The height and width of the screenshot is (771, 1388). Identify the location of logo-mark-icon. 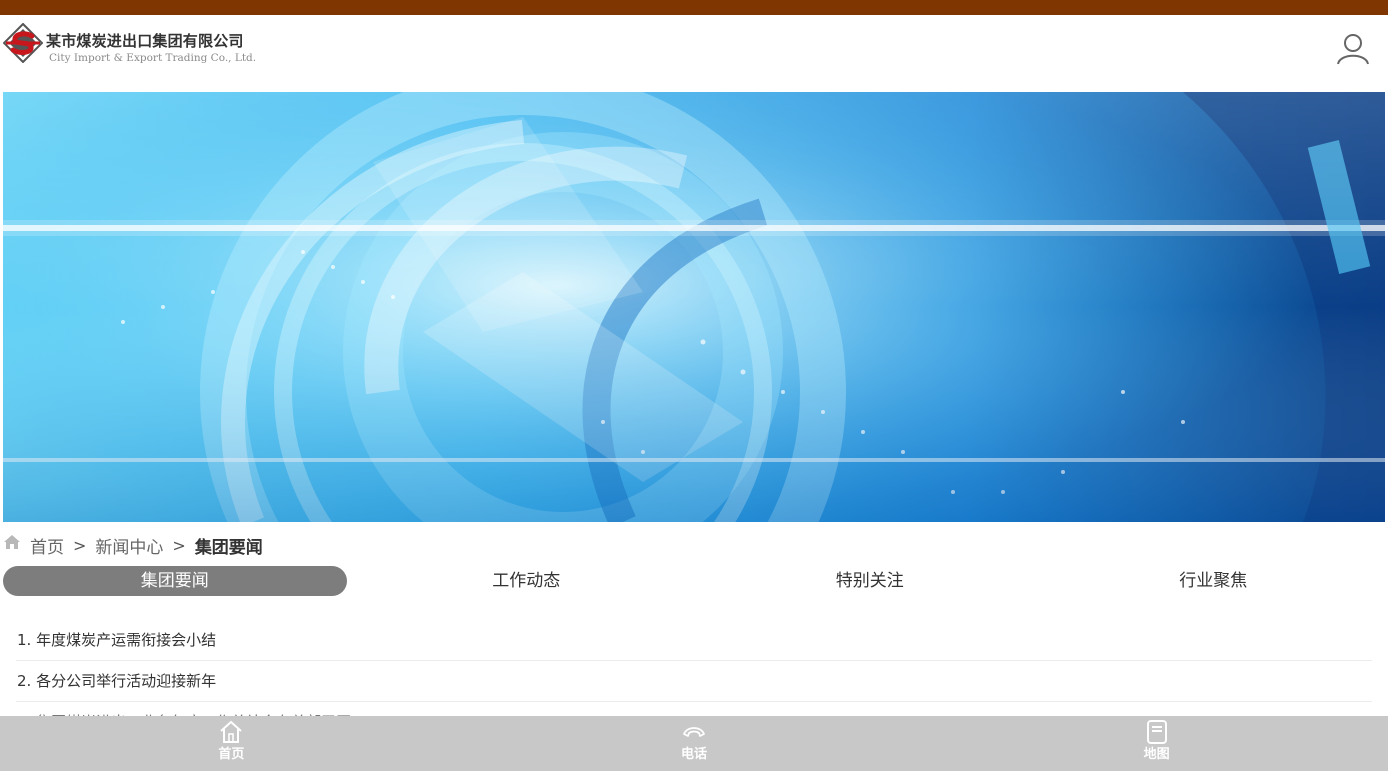
(23, 43).